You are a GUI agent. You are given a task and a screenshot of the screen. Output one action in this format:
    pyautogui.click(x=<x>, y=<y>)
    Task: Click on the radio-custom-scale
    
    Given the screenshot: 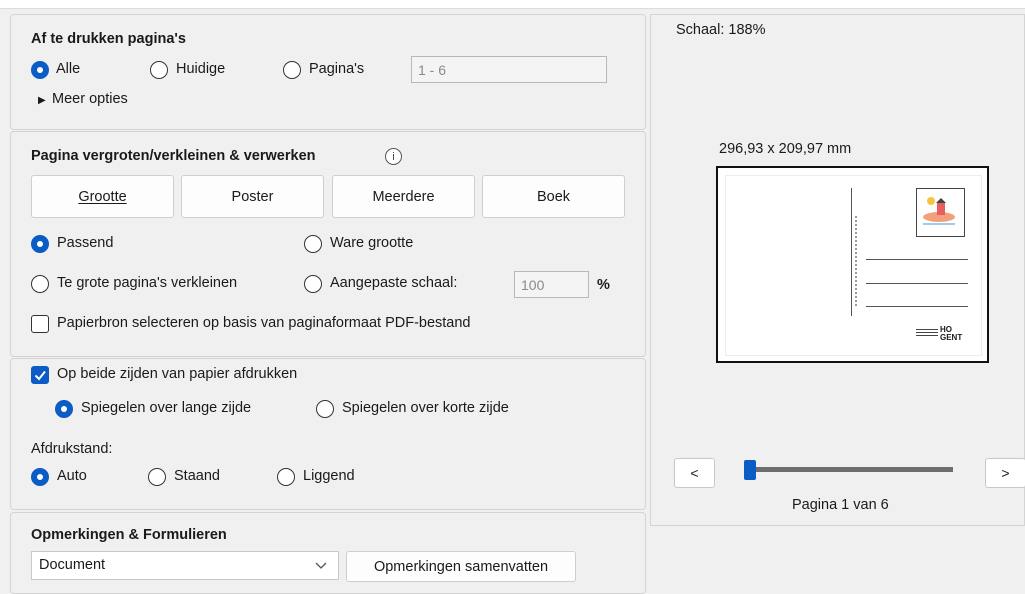 What is the action you would take?
    pyautogui.click(x=313, y=284)
    